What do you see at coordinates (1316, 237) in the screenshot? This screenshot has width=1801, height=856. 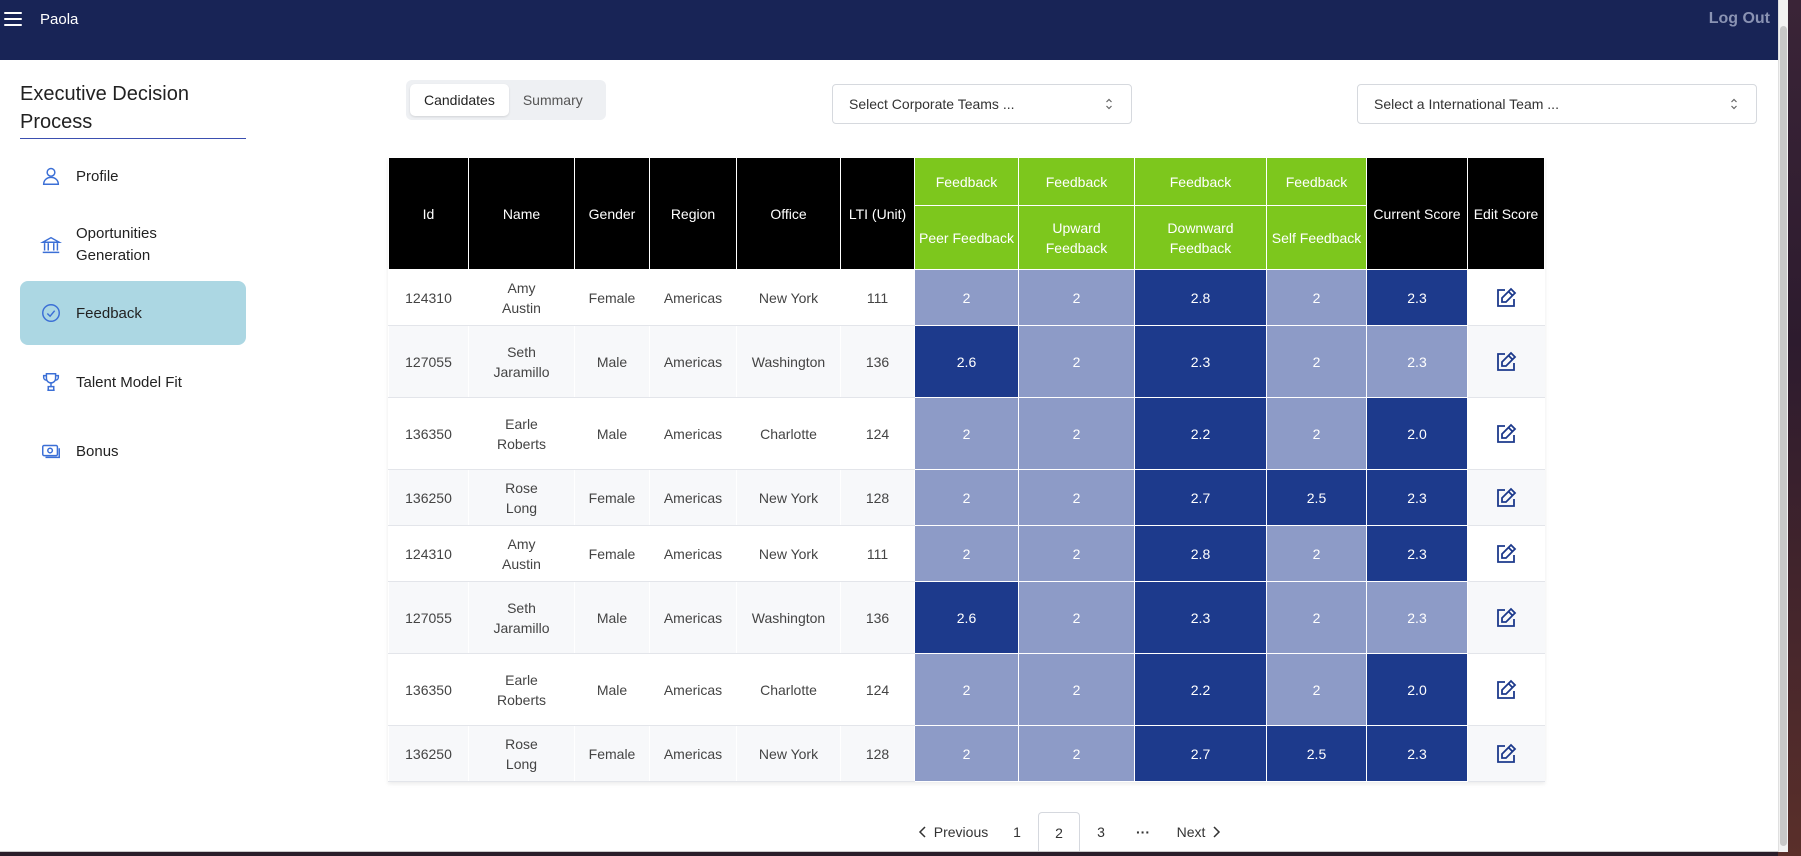 I see `header-self-feedback: Self Feedback` at bounding box center [1316, 237].